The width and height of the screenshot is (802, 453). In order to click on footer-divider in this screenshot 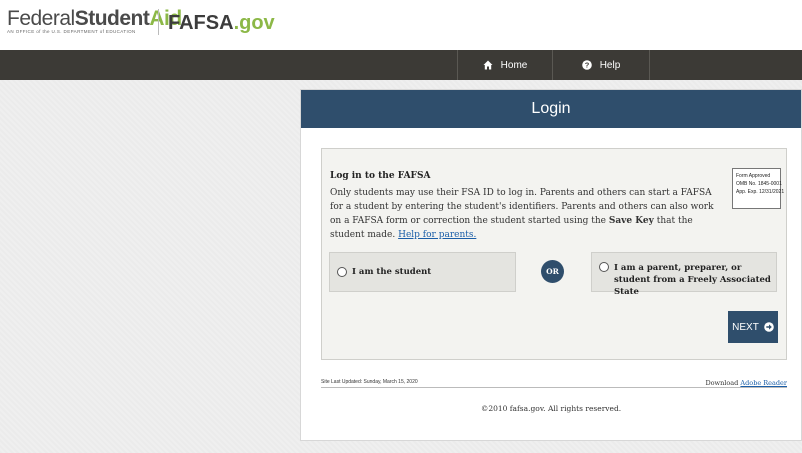, I will do `click(554, 387)`.